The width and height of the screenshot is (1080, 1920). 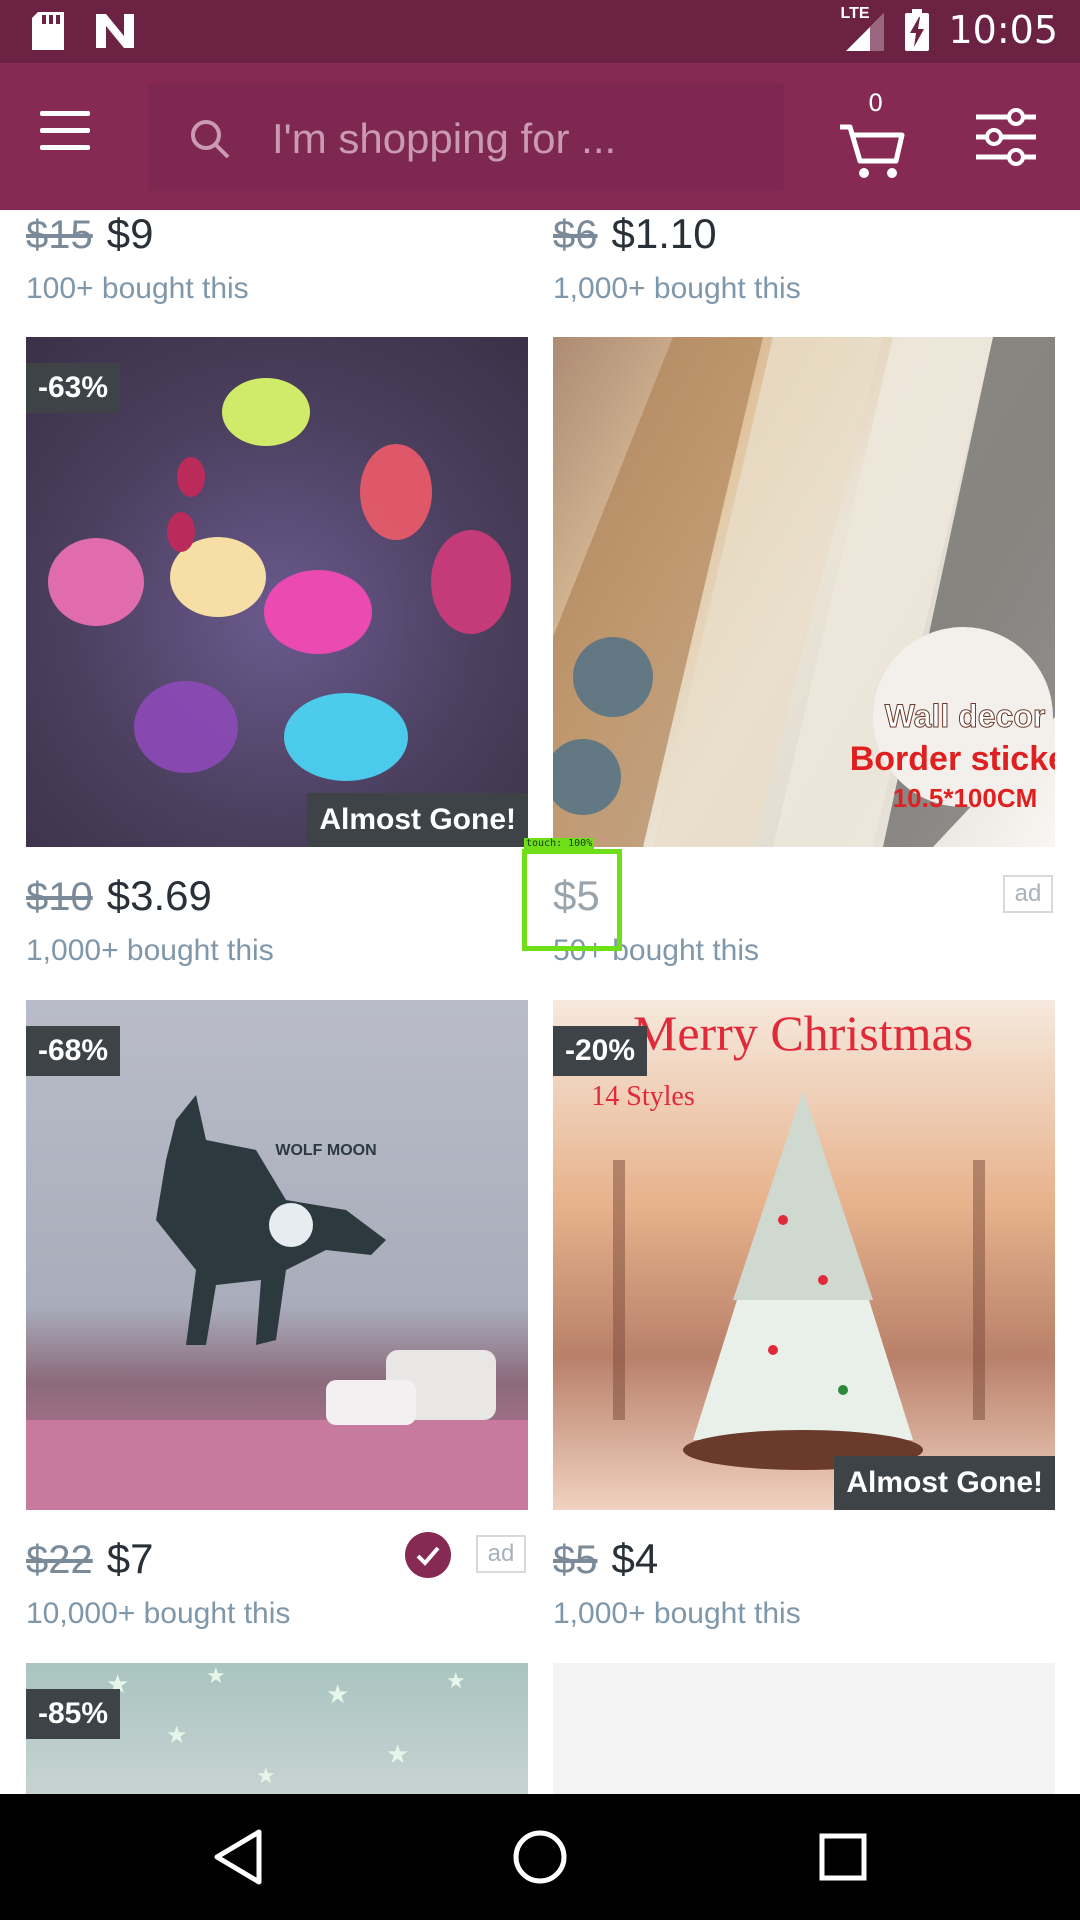 I want to click on original-price: $15, so click(x=59, y=235).